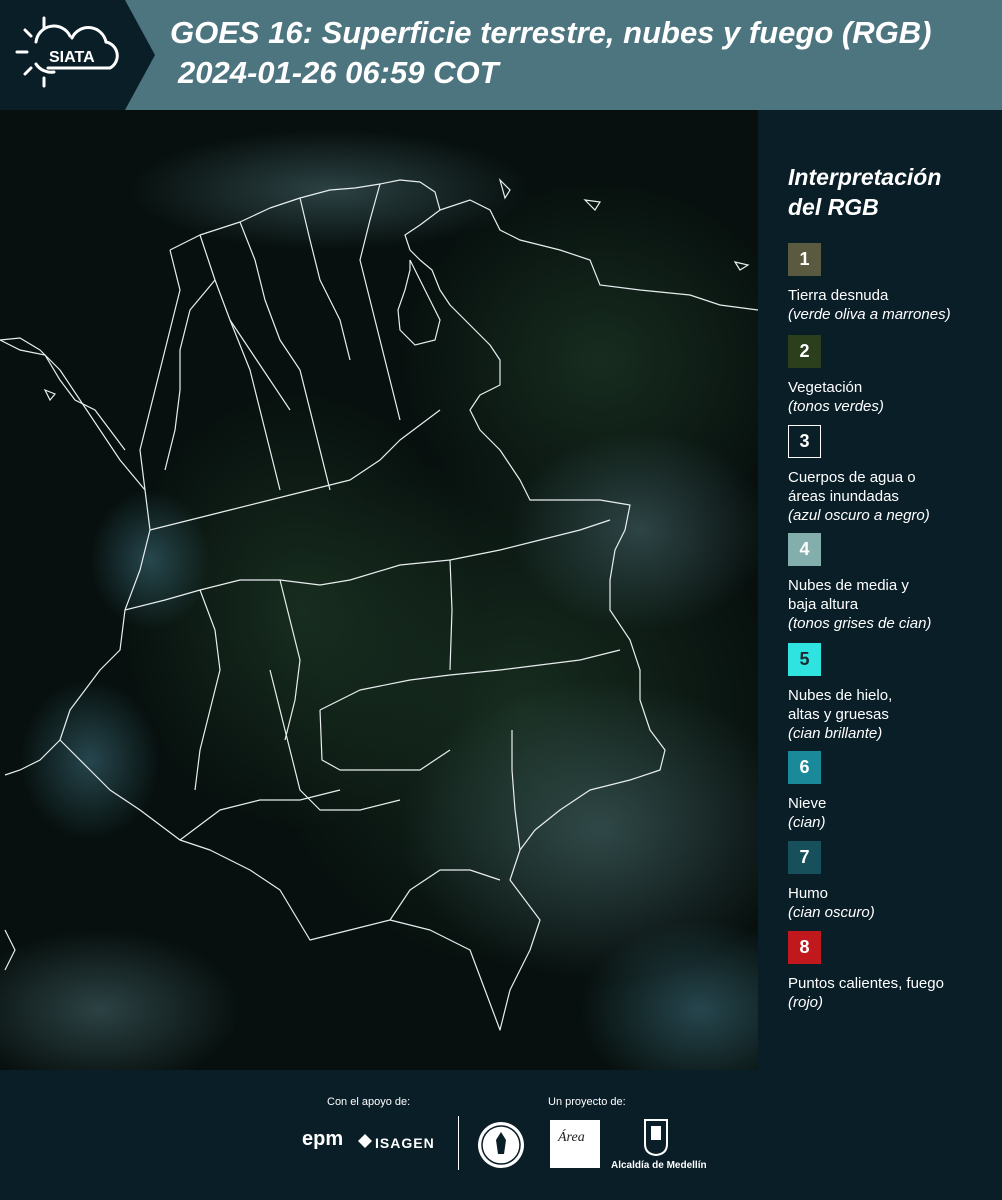 The width and height of the screenshot is (1002, 1200). I want to click on timestamp: 2024-01-26 06:59 COT, so click(338, 72).